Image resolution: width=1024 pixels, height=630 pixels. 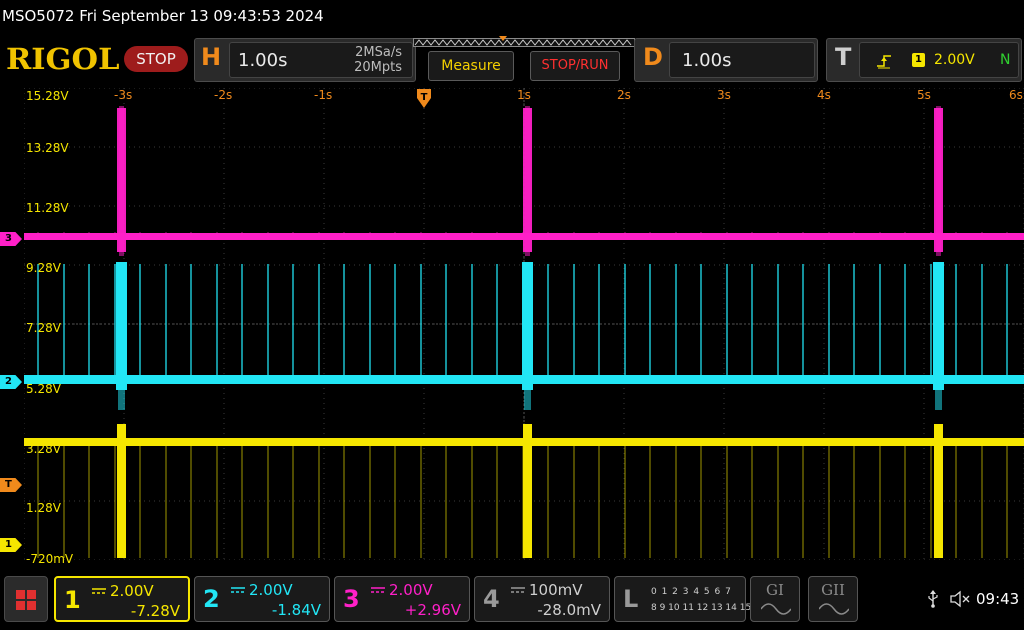 I want to click on volt-label: -720mV, so click(x=50, y=559).